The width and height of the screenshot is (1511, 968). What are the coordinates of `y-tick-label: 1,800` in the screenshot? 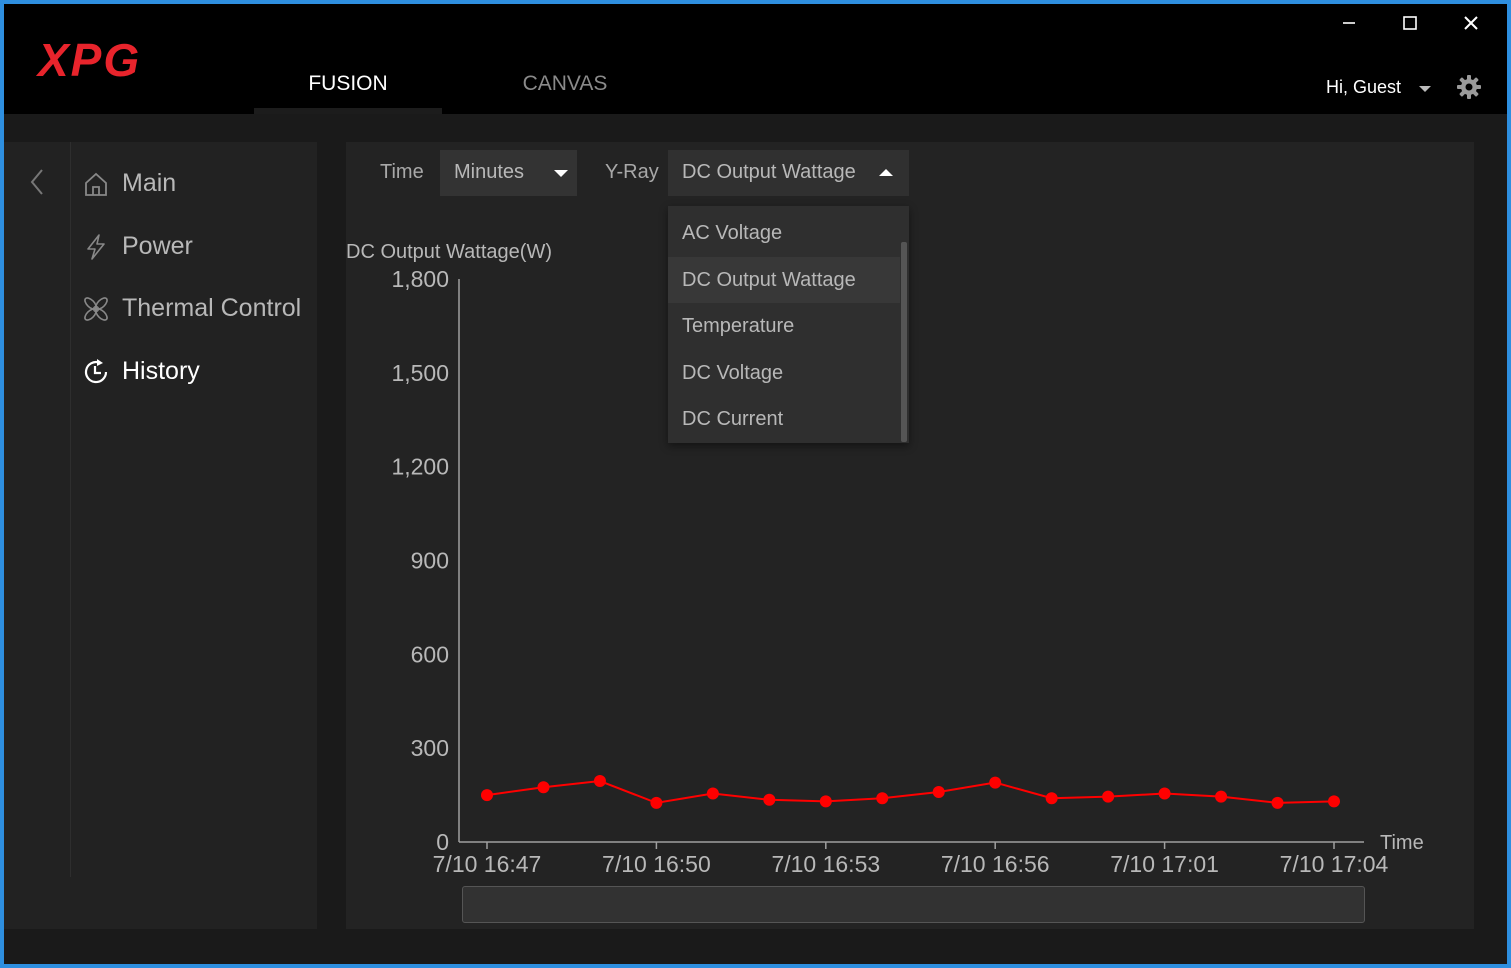 It's located at (420, 279).